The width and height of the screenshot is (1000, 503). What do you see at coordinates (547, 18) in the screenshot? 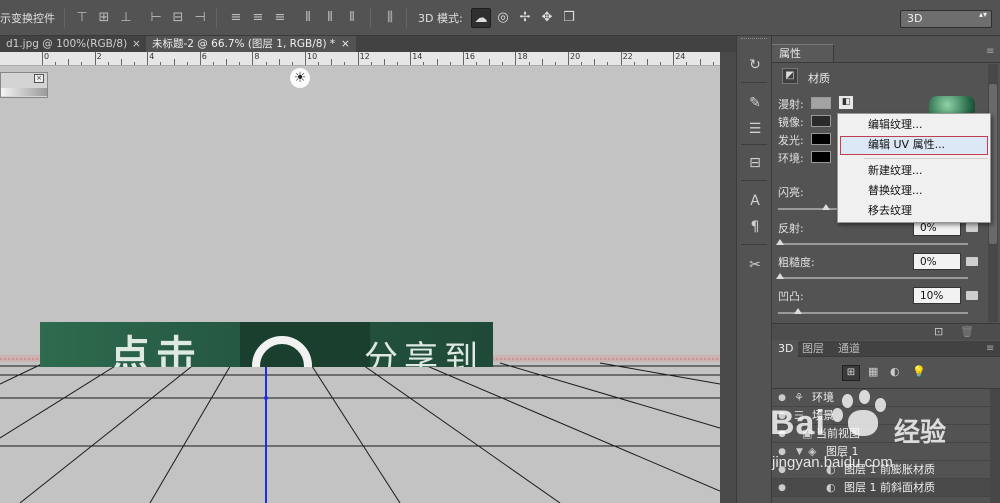
I see `slide-3d-icon: ✥` at bounding box center [547, 18].